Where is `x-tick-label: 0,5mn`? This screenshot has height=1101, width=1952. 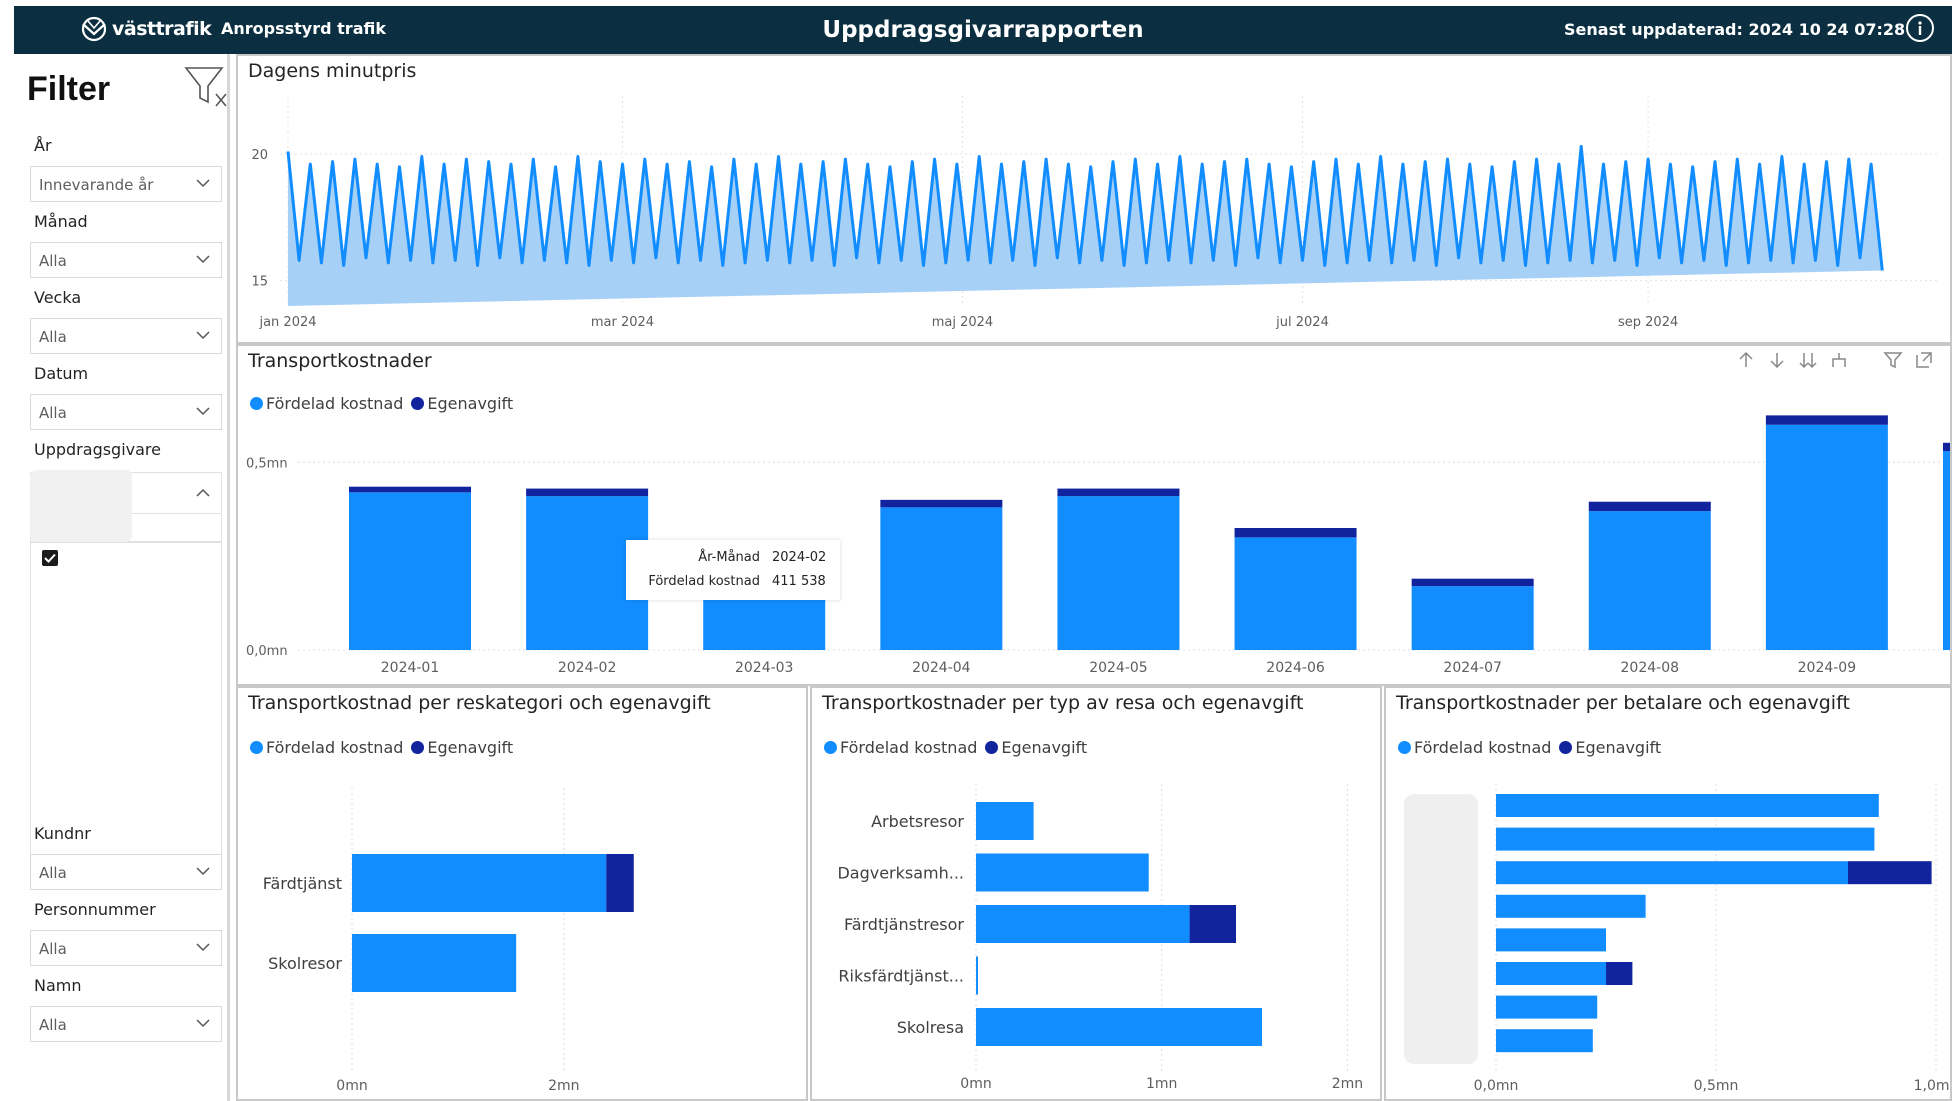 x-tick-label: 0,5mn is located at coordinates (1716, 1086).